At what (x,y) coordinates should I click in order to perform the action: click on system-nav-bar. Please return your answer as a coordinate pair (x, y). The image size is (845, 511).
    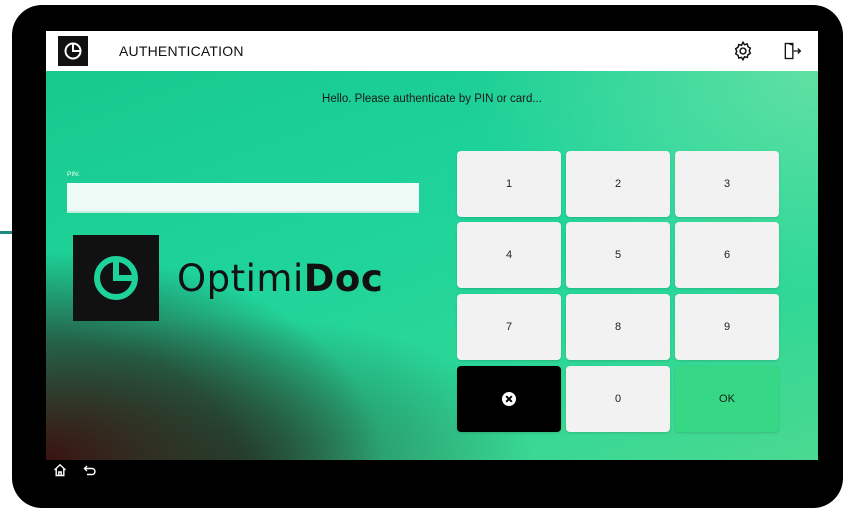
    Looking at the image, I should click on (425, 470).